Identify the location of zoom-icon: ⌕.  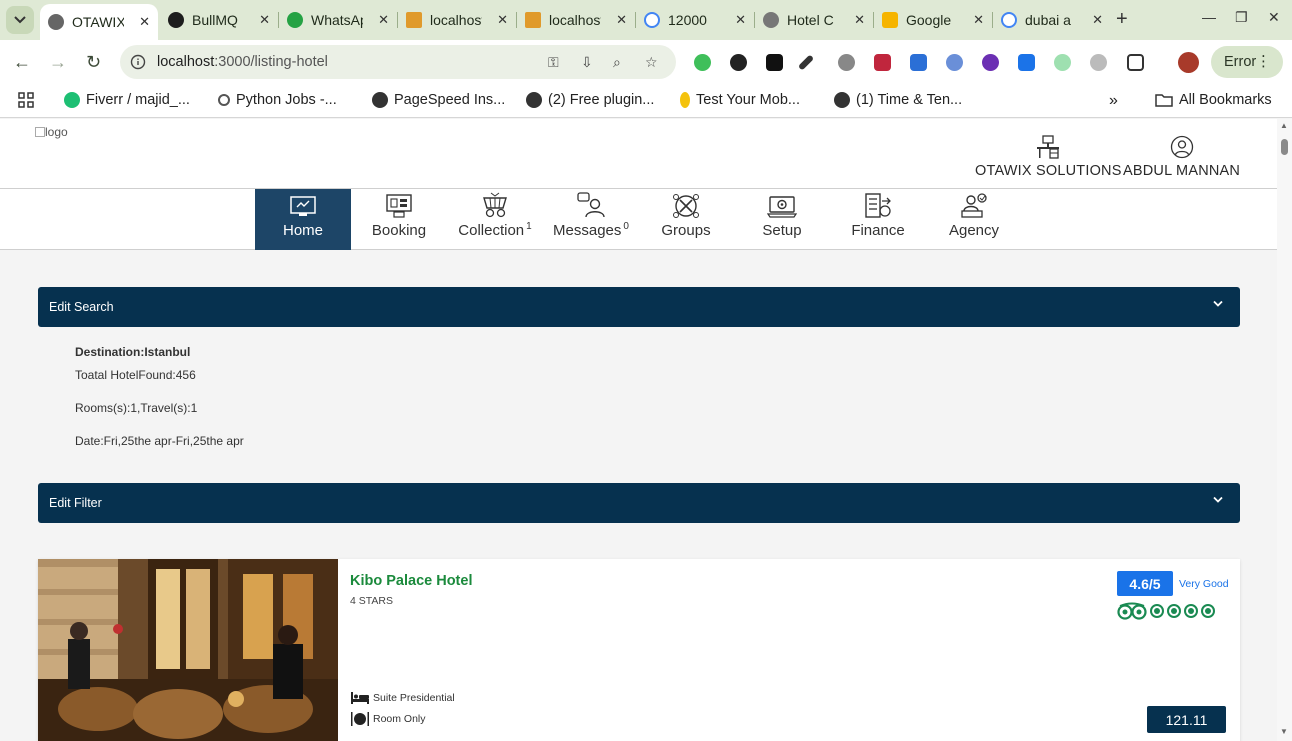
(617, 62).